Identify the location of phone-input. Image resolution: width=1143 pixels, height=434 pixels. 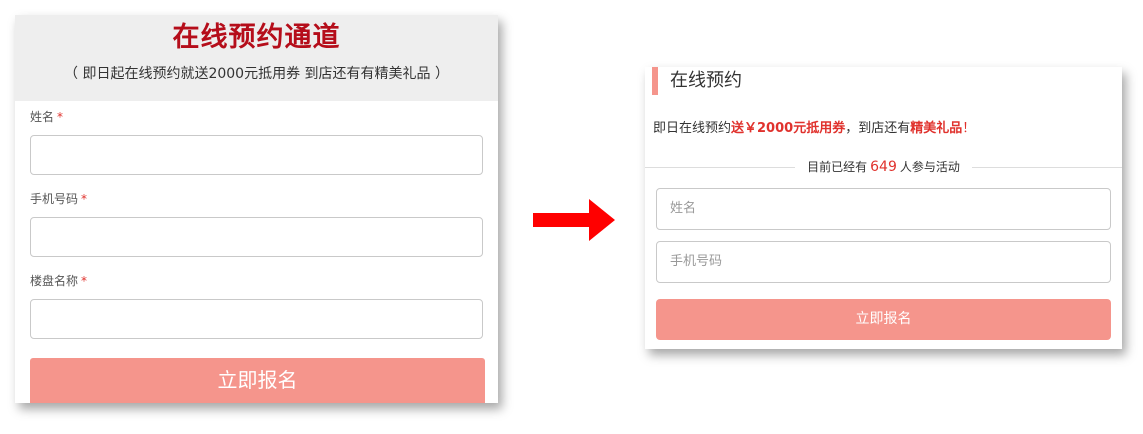
(256, 237).